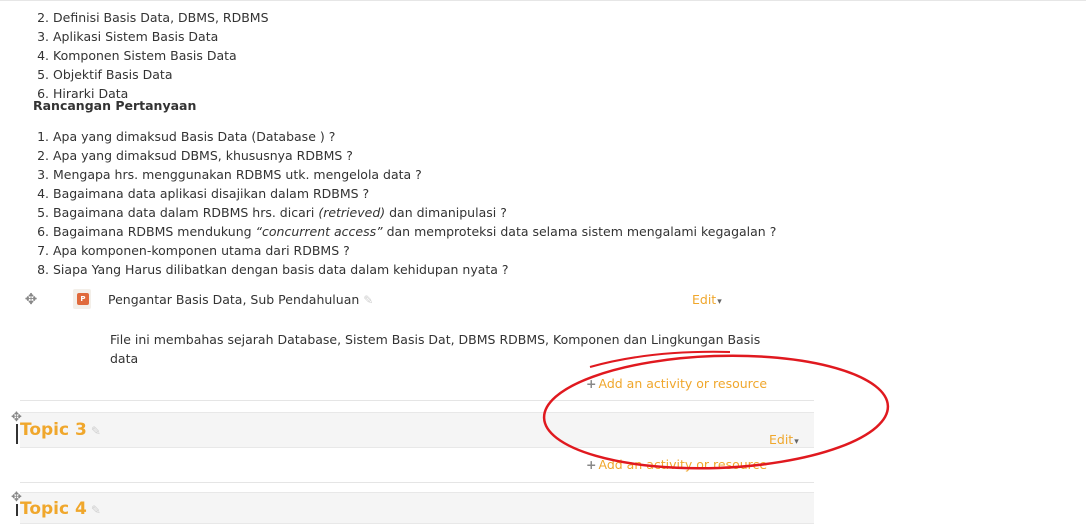  I want to click on list-item: Komponen Sistem Basis Data, so click(433, 55).